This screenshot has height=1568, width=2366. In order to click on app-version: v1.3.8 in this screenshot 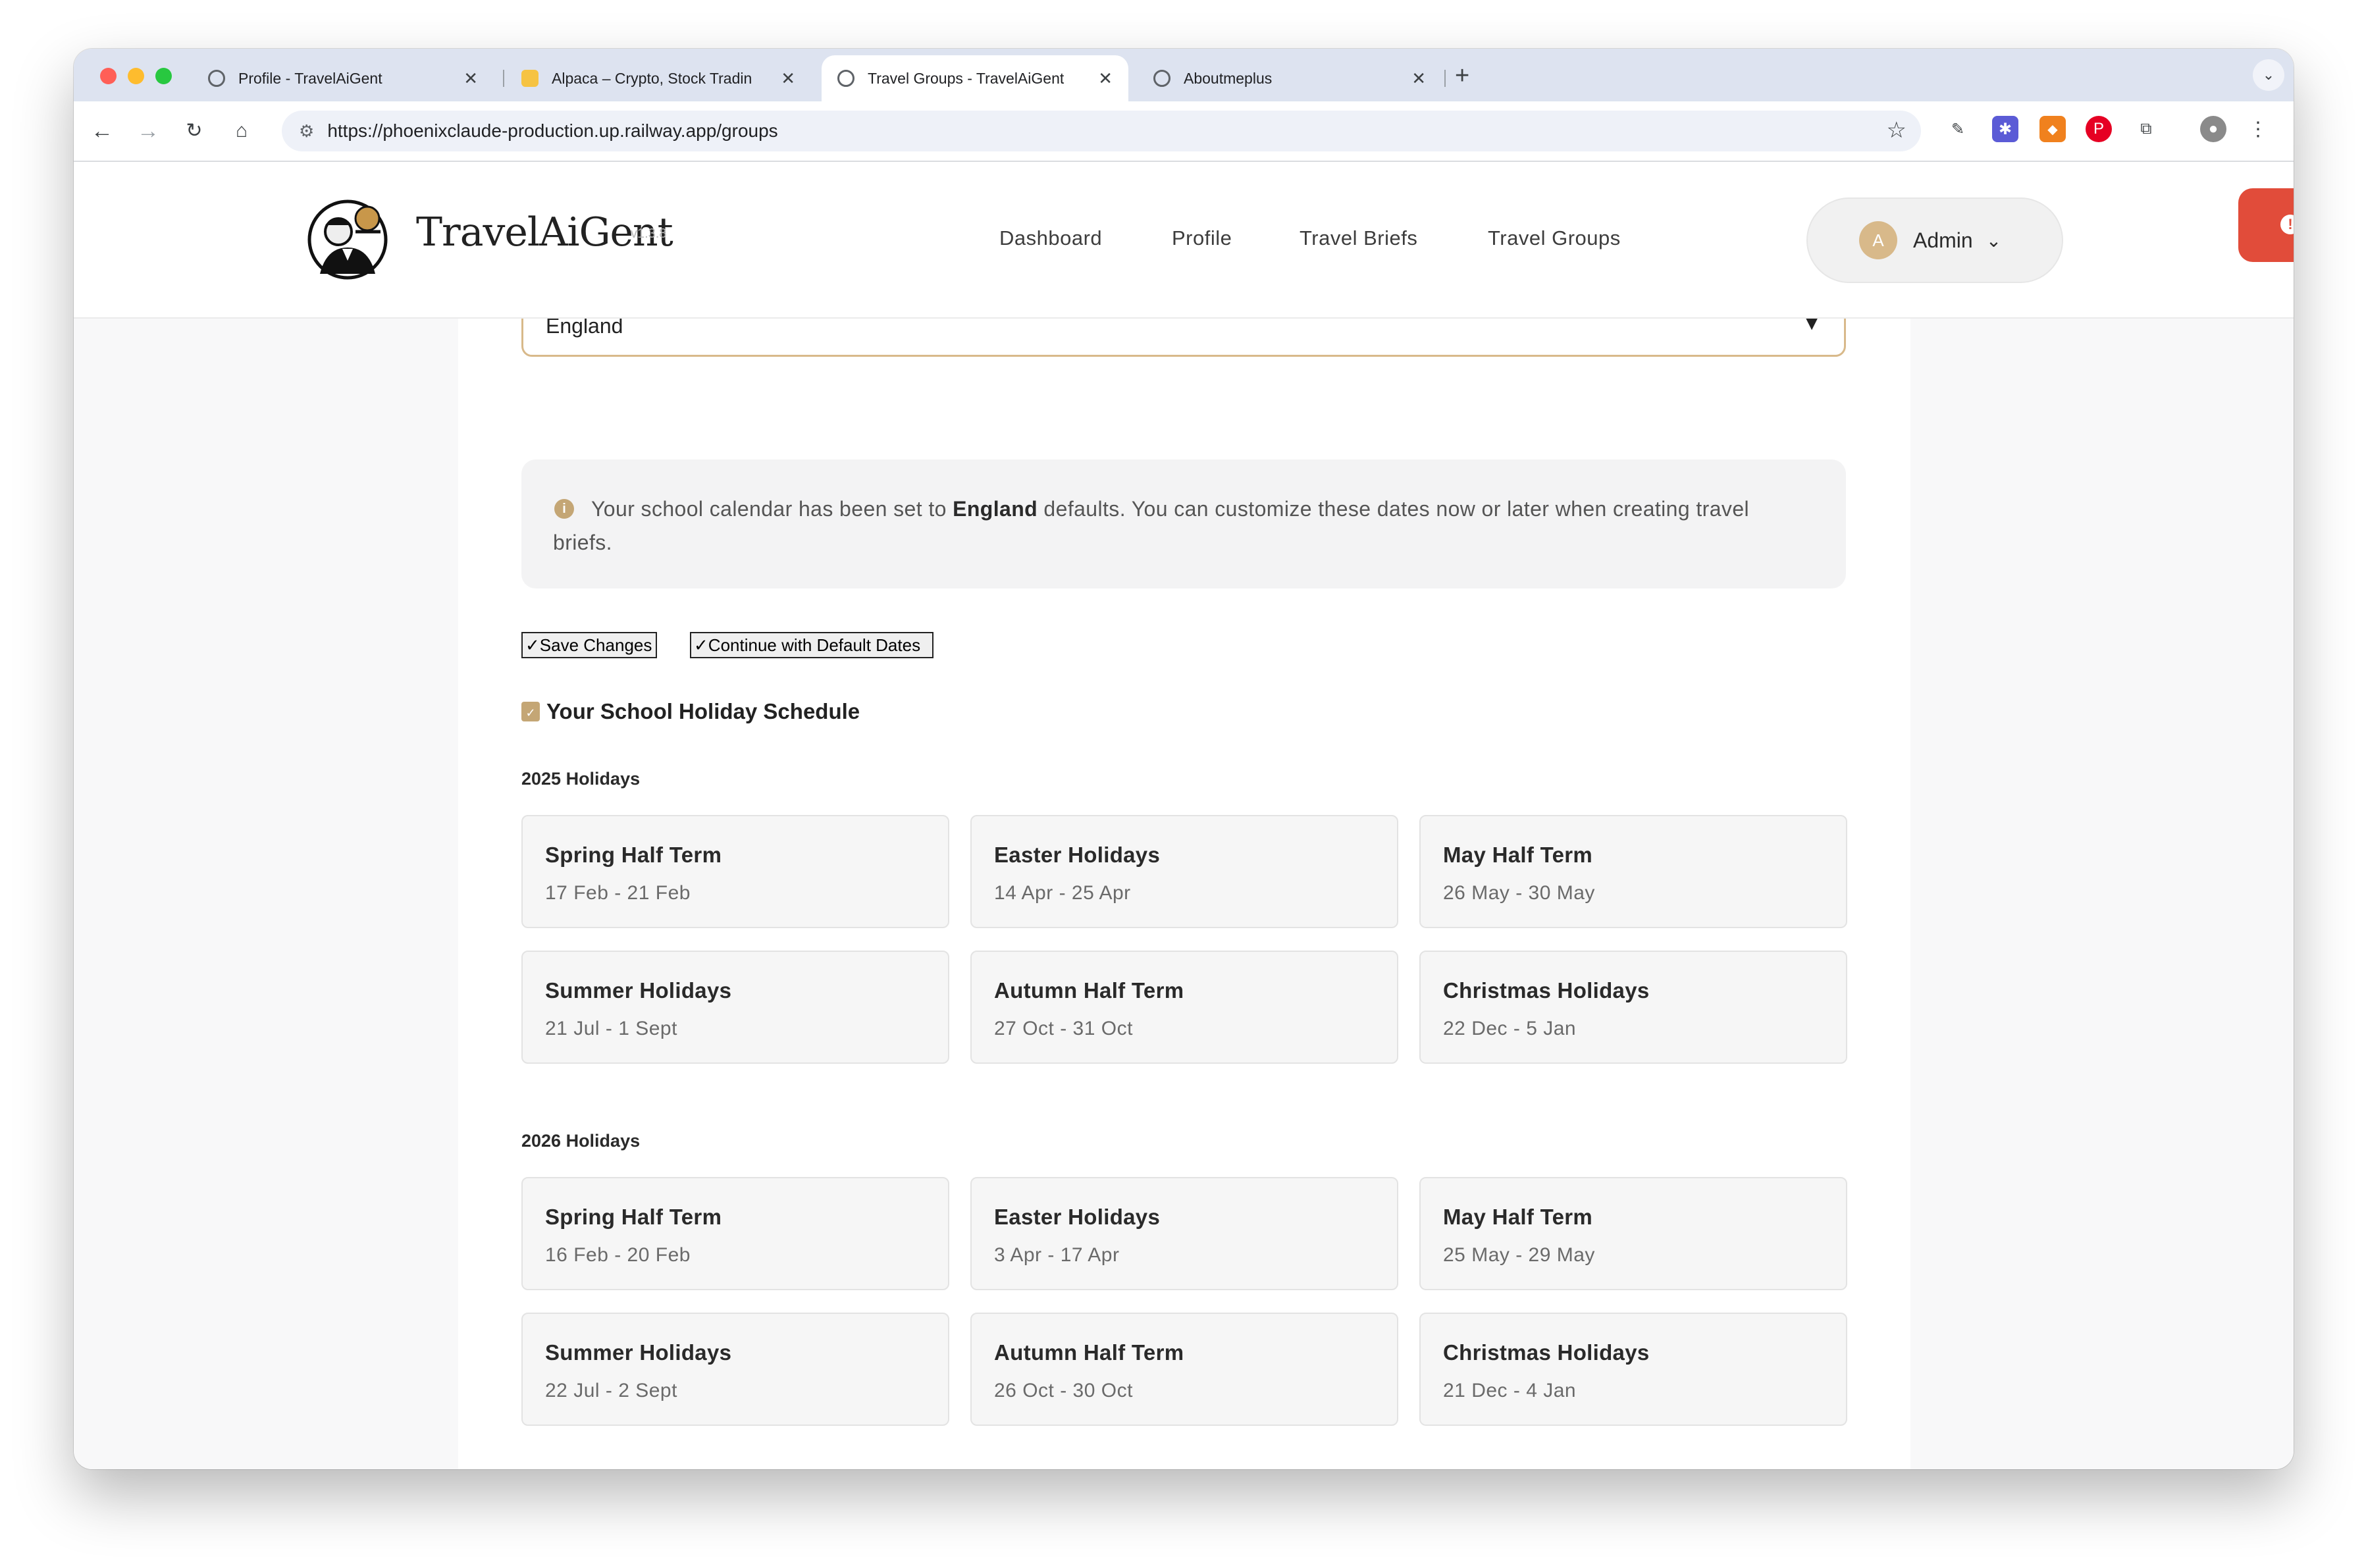, I will do `click(649, 234)`.